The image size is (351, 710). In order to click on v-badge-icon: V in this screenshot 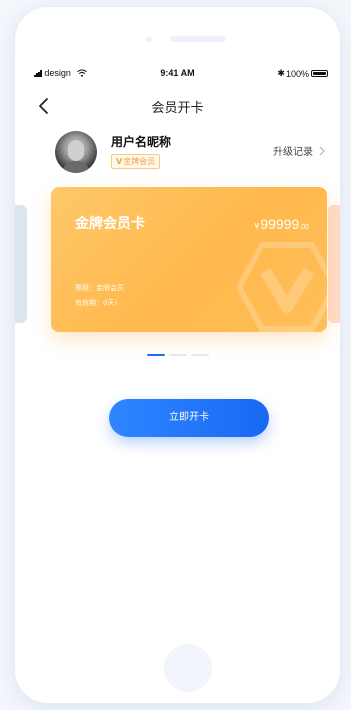, I will do `click(119, 161)`.